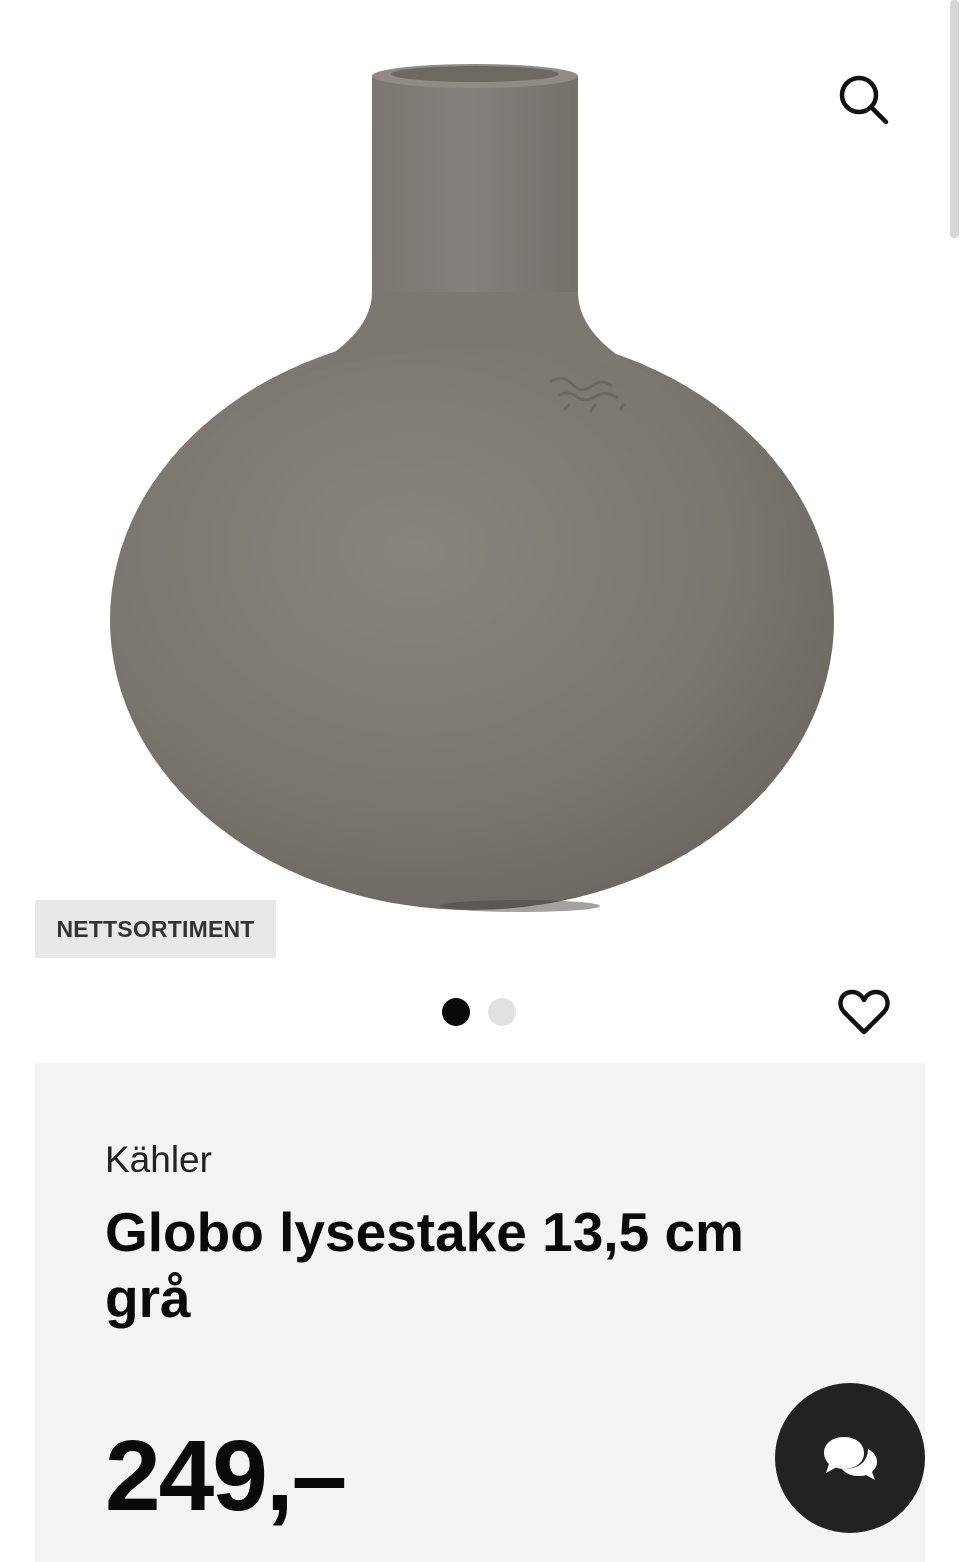 Image resolution: width=960 pixels, height=1562 pixels. I want to click on favorite-button, so click(864, 1012).